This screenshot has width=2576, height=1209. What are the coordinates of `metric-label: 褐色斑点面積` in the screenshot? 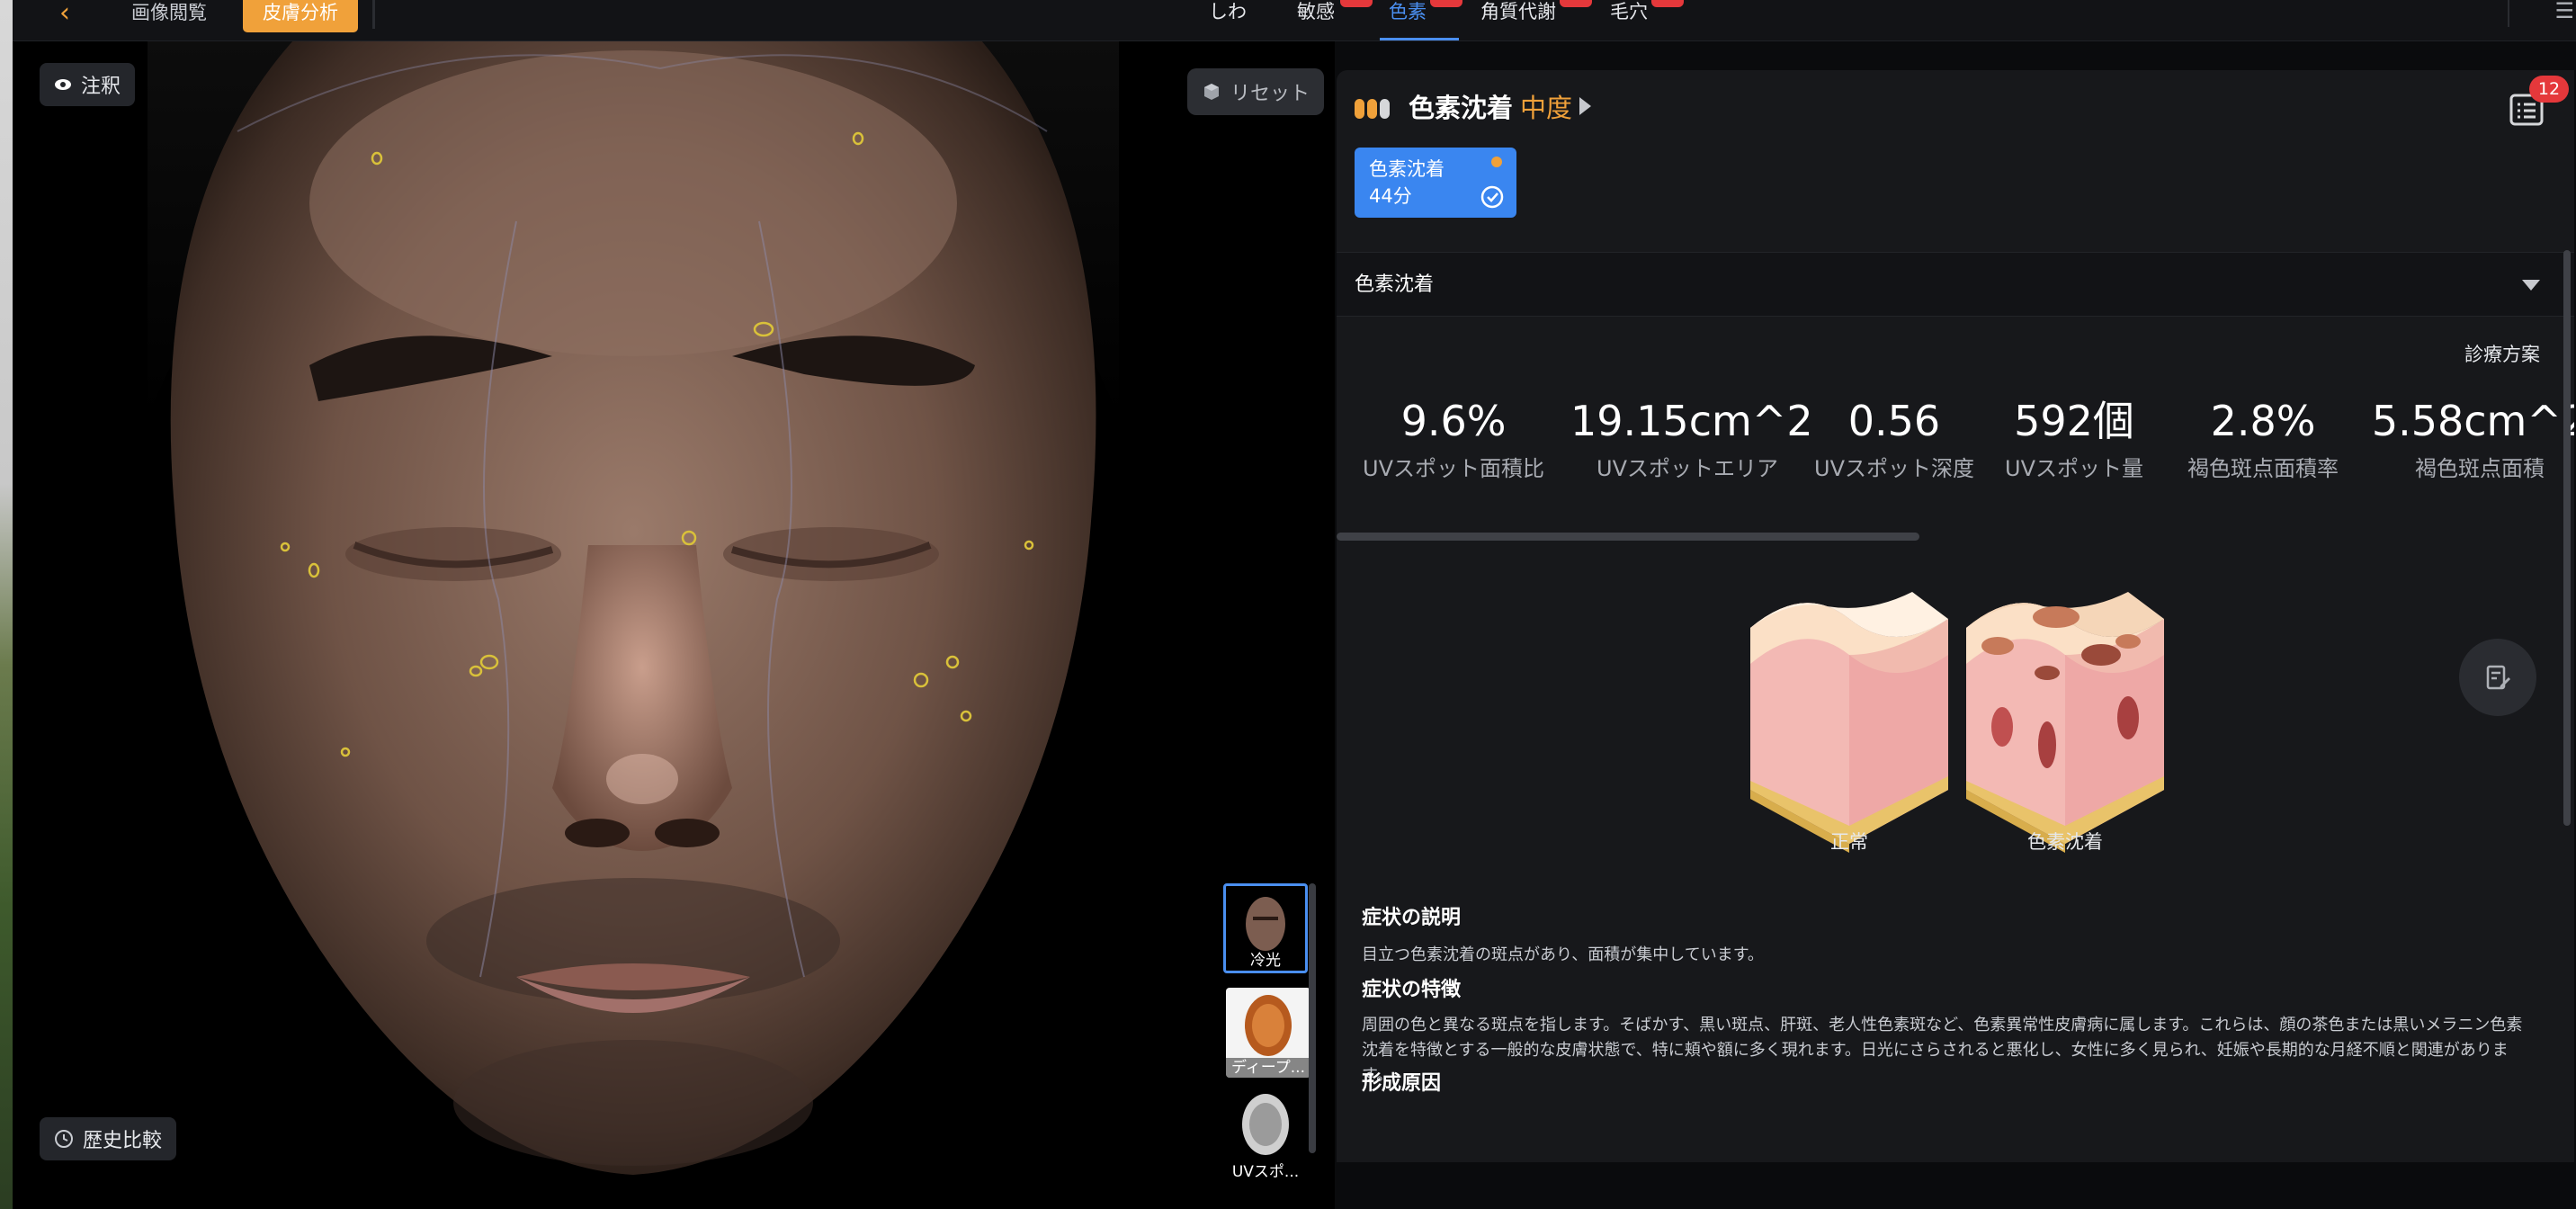 It's located at (2480, 468).